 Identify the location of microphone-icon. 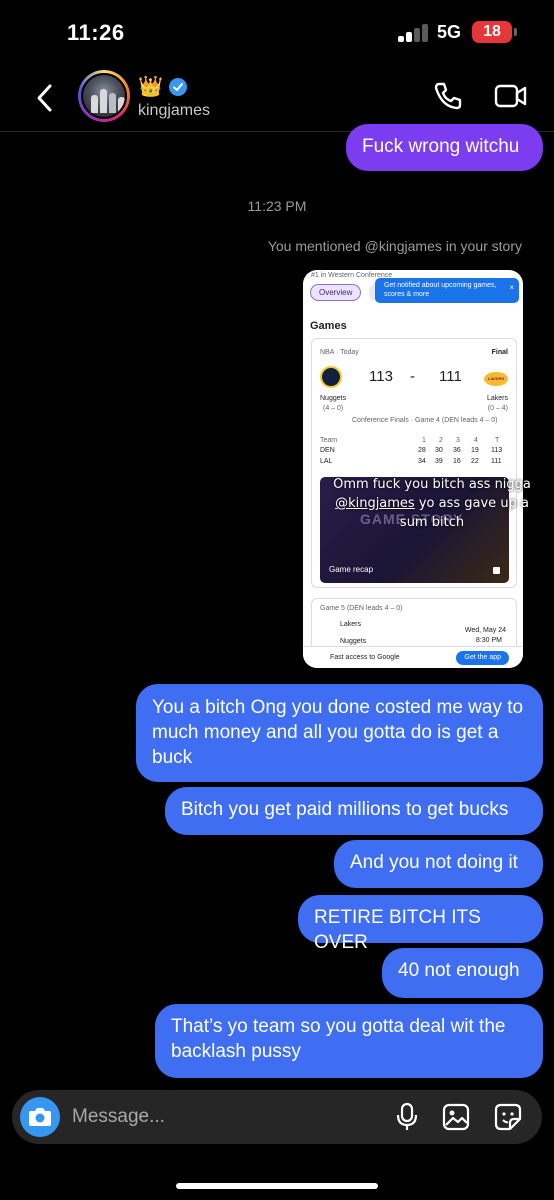
(407, 1116).